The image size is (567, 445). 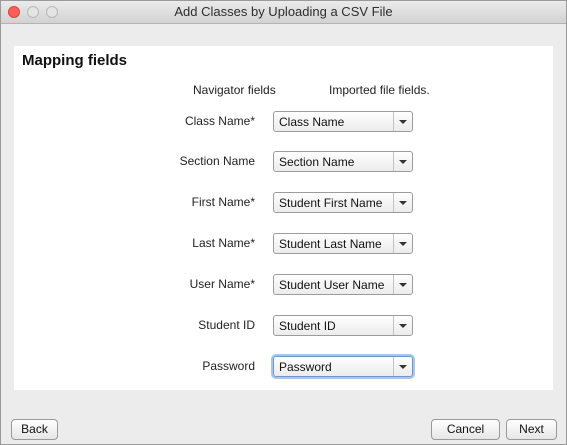 I want to click on section-name-select-value: Section Name, so click(x=317, y=162).